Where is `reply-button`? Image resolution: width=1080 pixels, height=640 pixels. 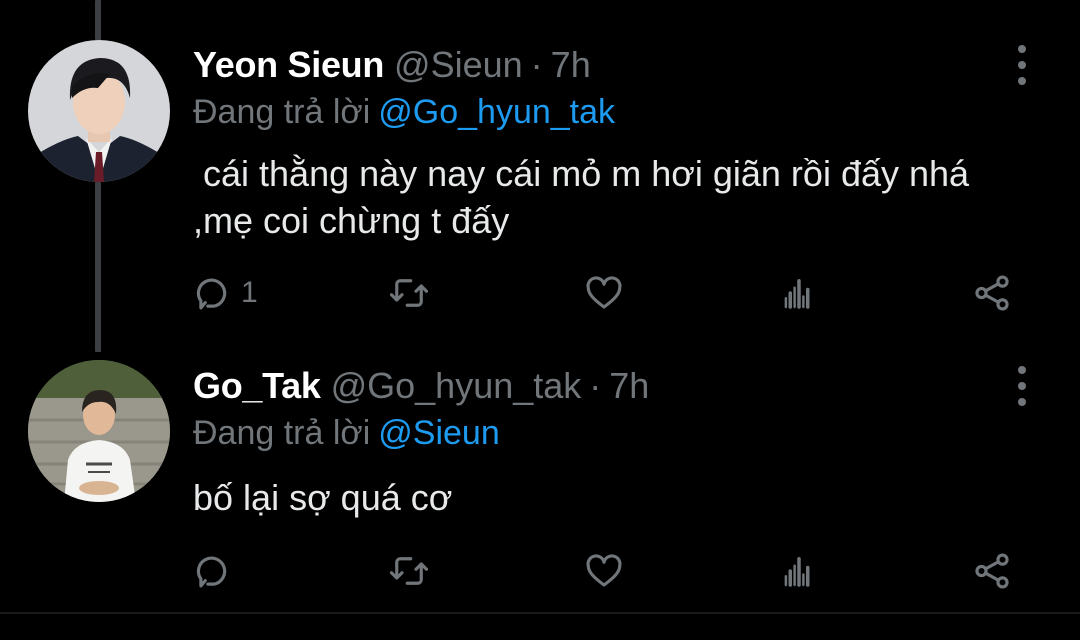 reply-button is located at coordinates (217, 571).